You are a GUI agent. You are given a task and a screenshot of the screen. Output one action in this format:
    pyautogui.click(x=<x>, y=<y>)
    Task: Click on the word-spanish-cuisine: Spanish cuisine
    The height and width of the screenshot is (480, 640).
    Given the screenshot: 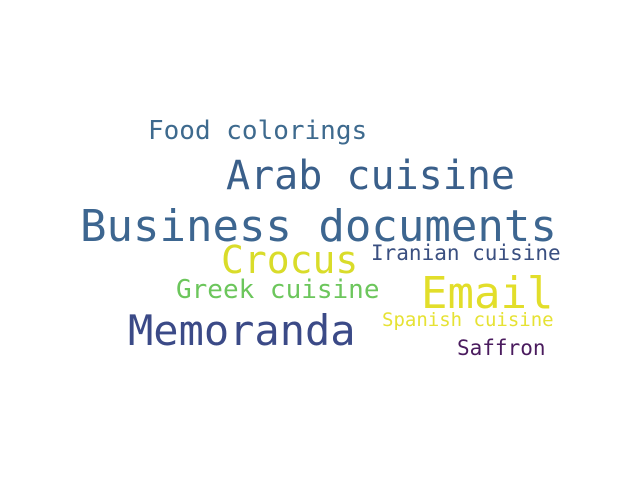 What is the action you would take?
    pyautogui.click(x=468, y=320)
    